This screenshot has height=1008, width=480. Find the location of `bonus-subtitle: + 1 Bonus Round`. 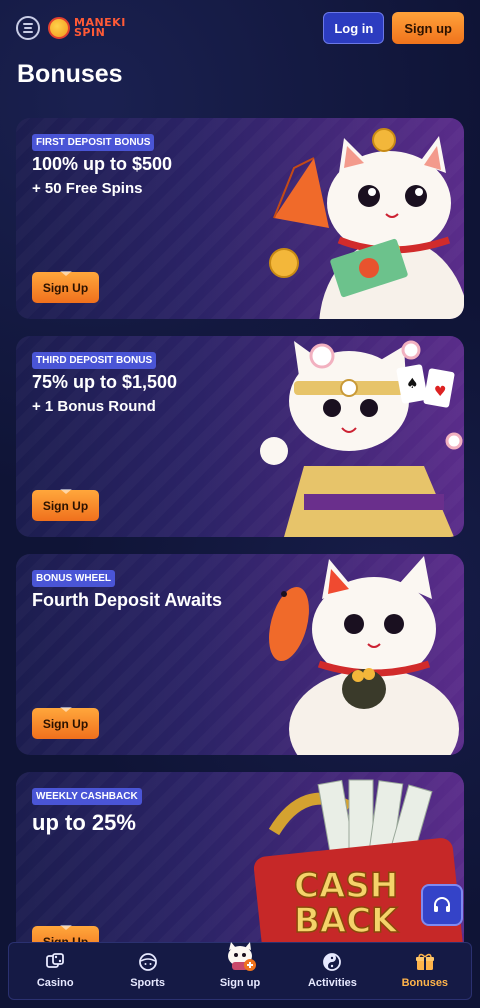

bonus-subtitle: + 1 Bonus Round is located at coordinates (94, 406).